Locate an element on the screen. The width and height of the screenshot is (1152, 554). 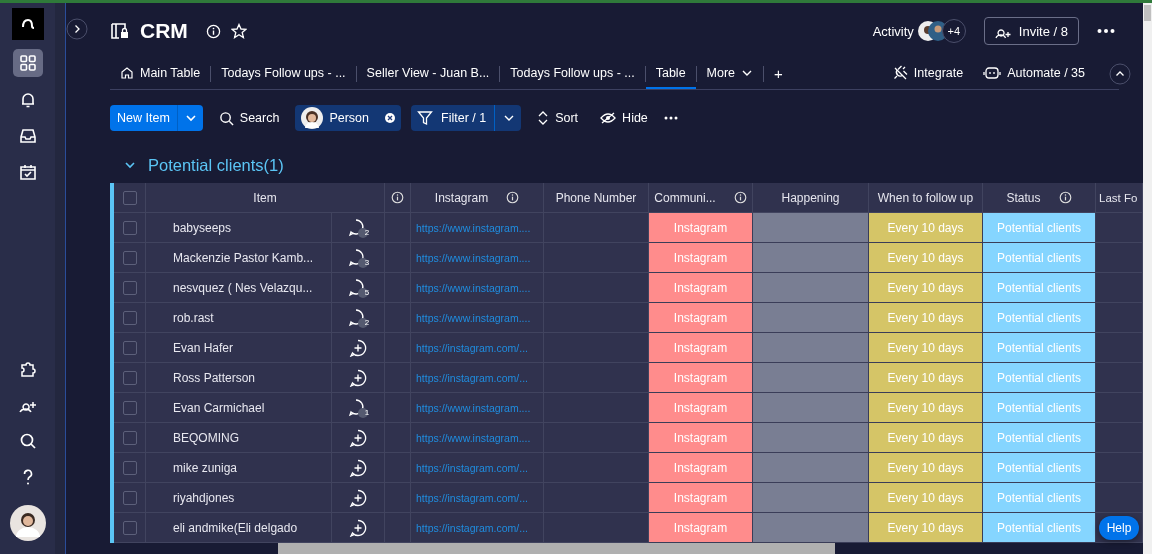
sort-icon is located at coordinates (543, 118).